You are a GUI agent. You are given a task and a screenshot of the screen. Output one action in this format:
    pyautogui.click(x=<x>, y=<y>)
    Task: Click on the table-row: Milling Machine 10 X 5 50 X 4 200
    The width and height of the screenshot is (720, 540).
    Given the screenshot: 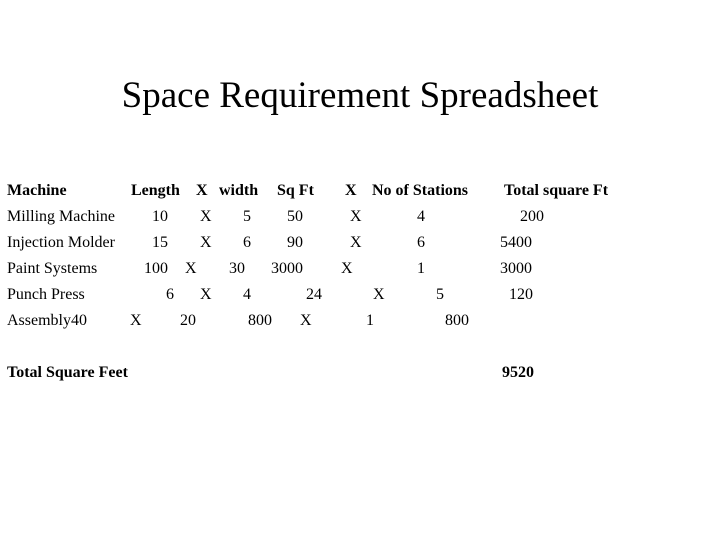 What is the action you would take?
    pyautogui.click(x=360, y=217)
    